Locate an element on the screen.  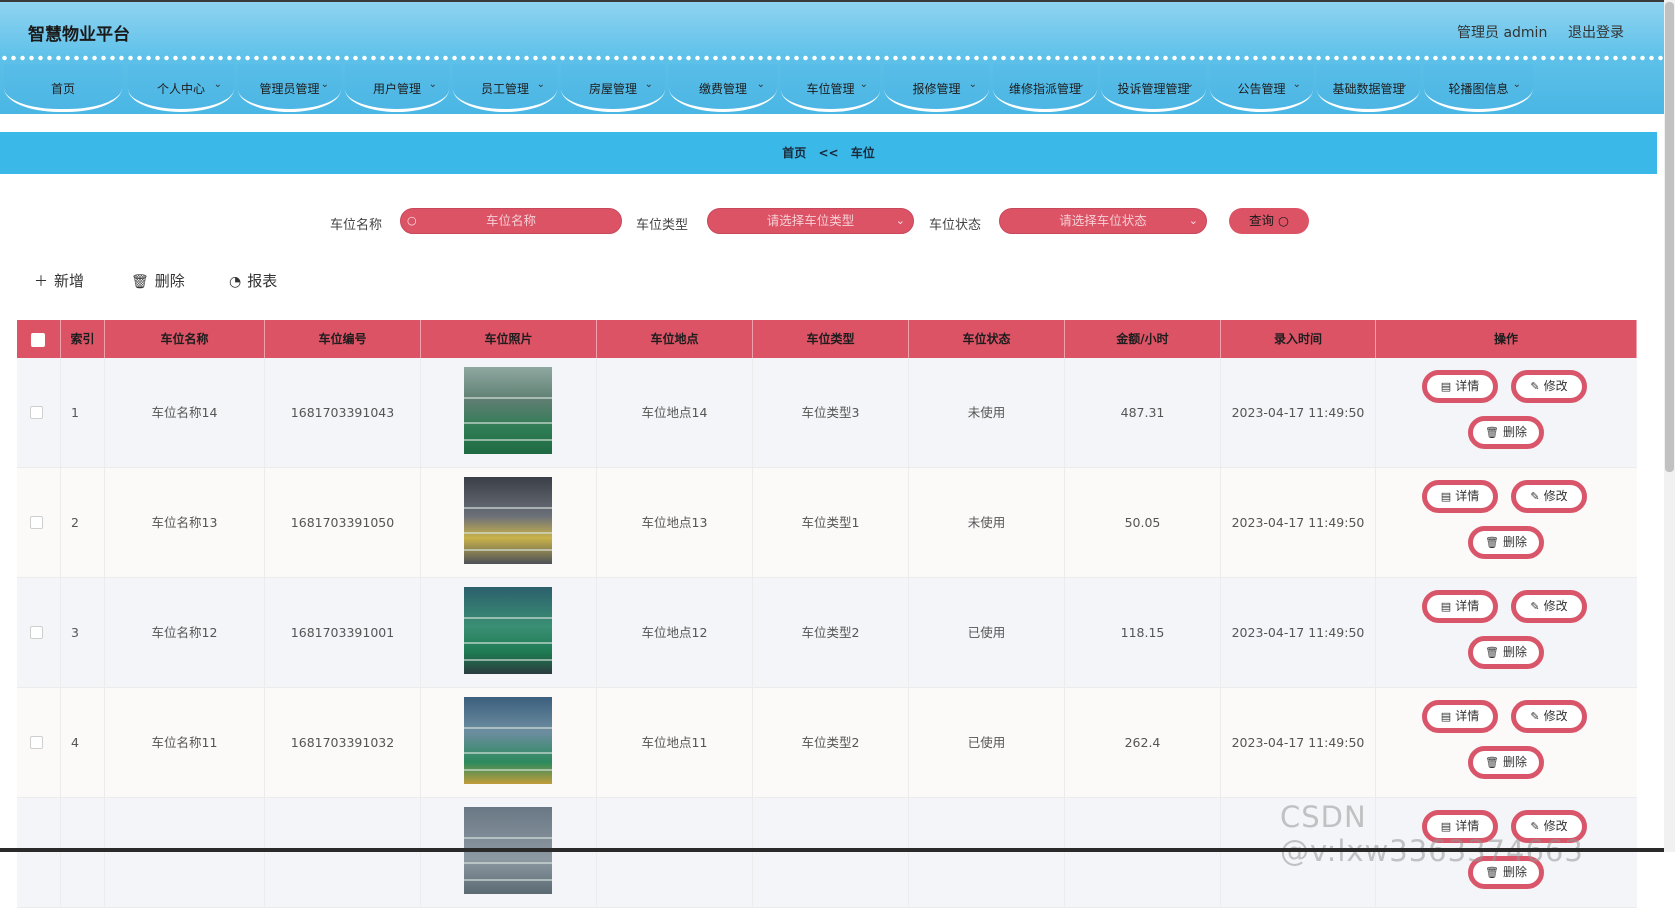
app-title: 智慧物业平台 is located at coordinates (79, 35).